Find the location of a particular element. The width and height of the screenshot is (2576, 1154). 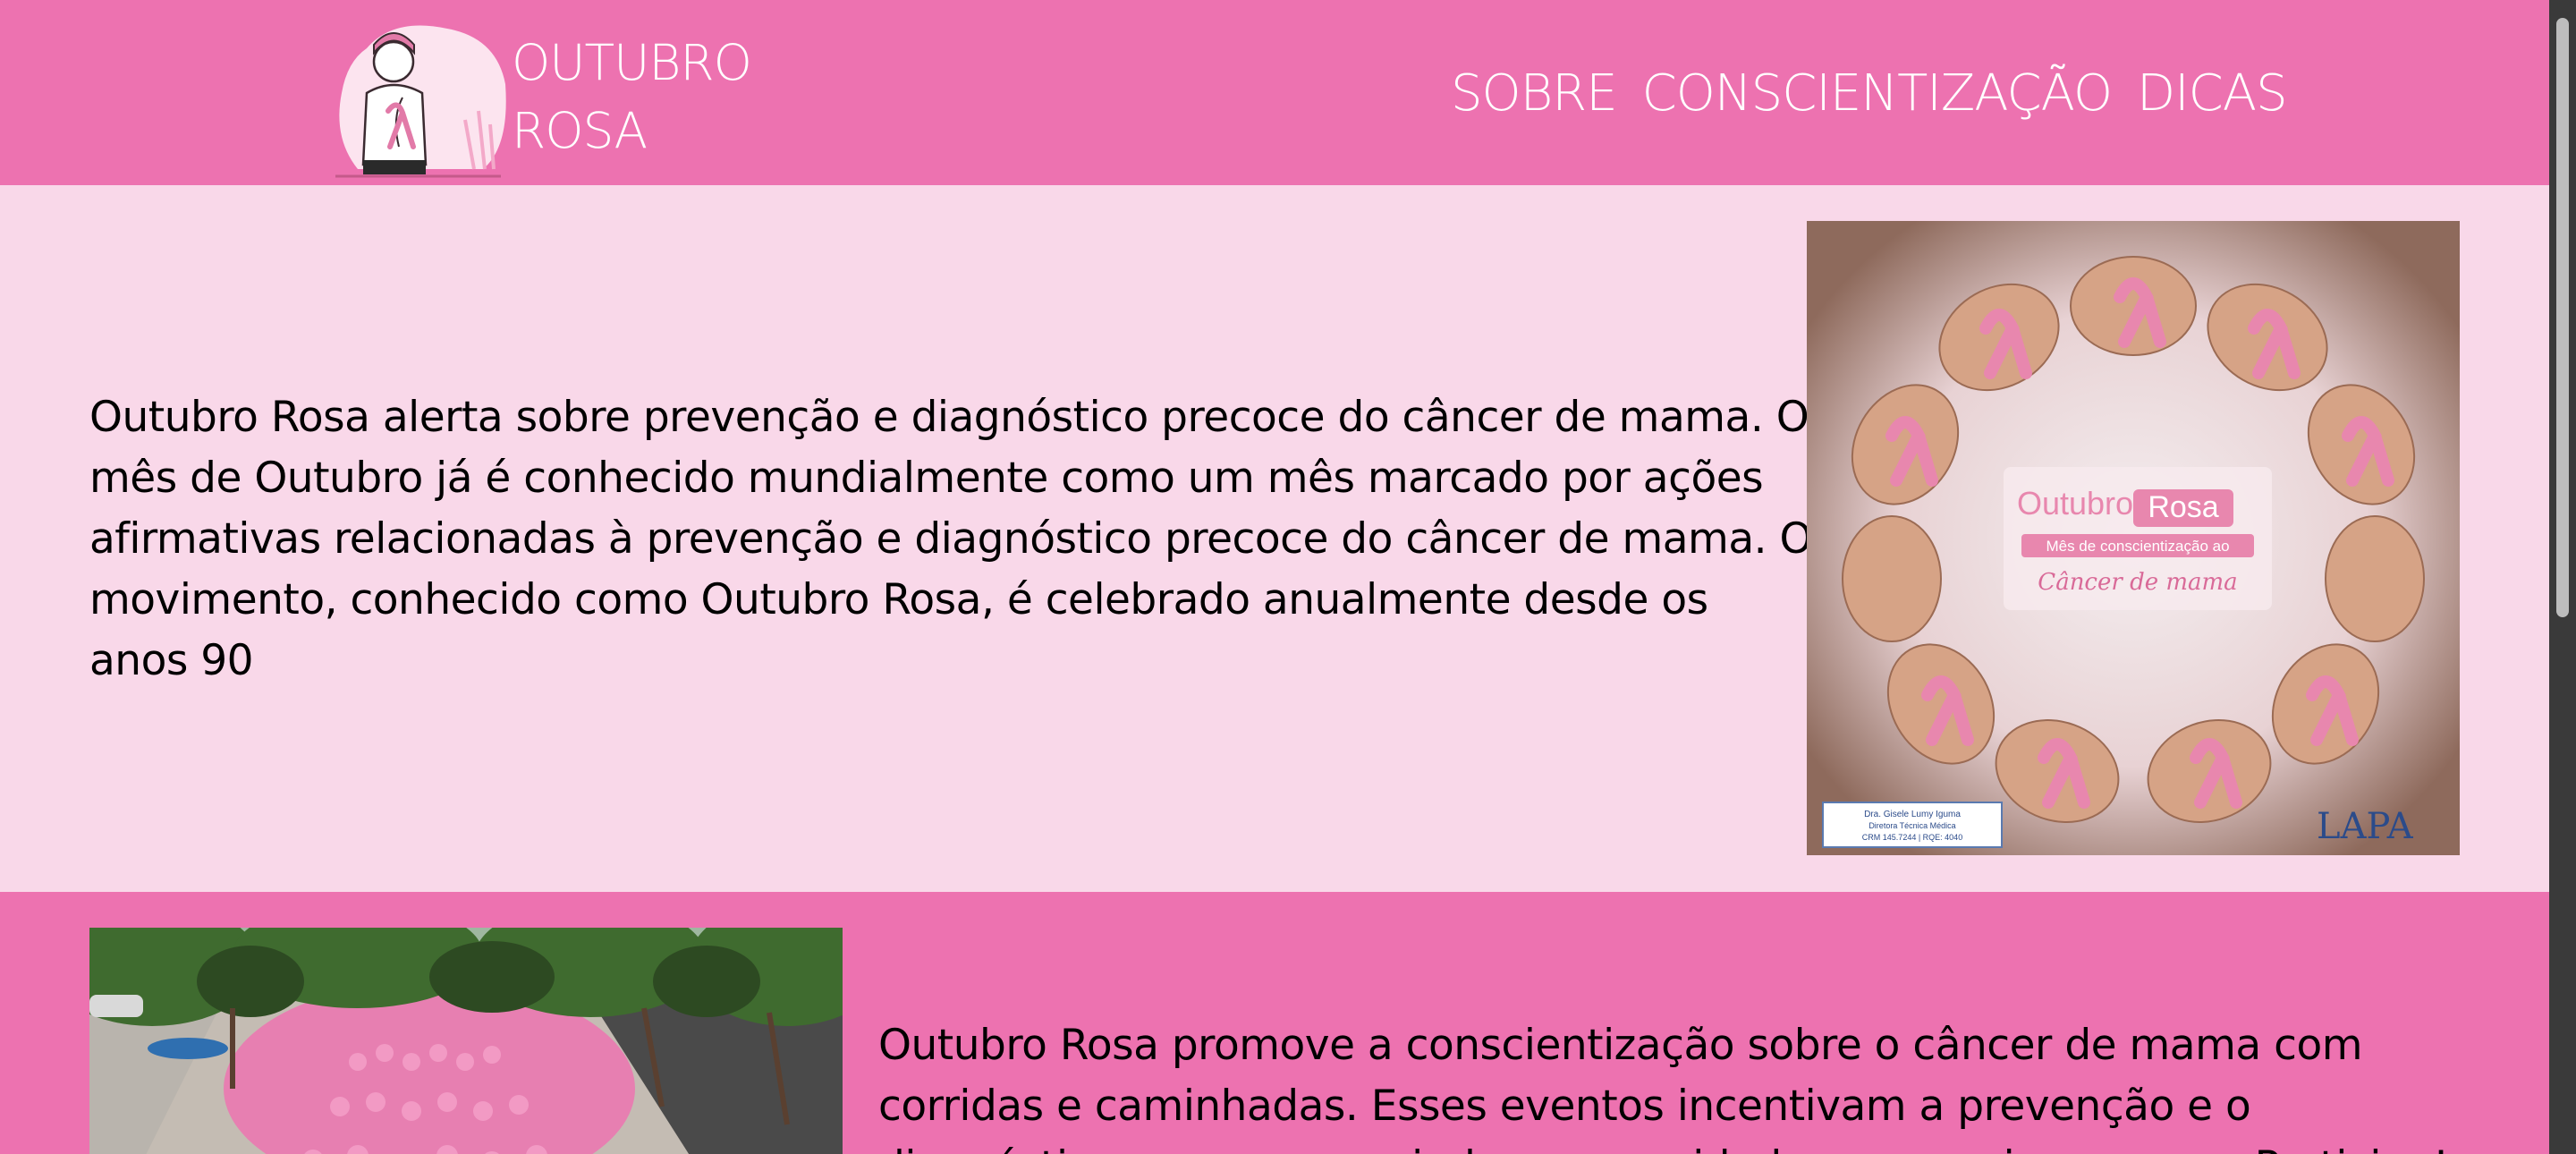

logo-text: OUTUBRO ROSA is located at coordinates (632, 97).